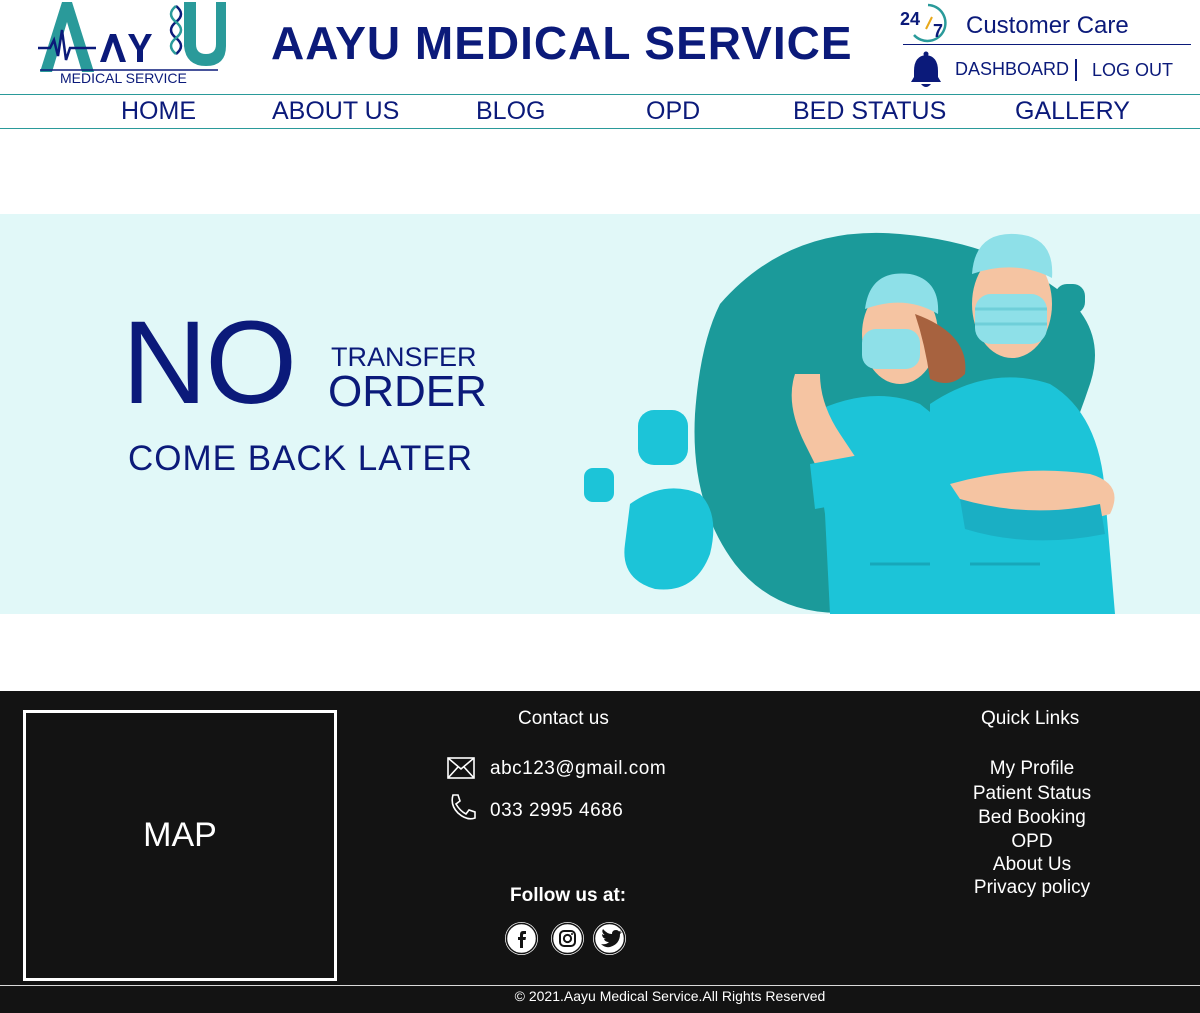 Image resolution: width=1200 pixels, height=1013 pixels. What do you see at coordinates (926, 70) in the screenshot?
I see `bell-icon` at bounding box center [926, 70].